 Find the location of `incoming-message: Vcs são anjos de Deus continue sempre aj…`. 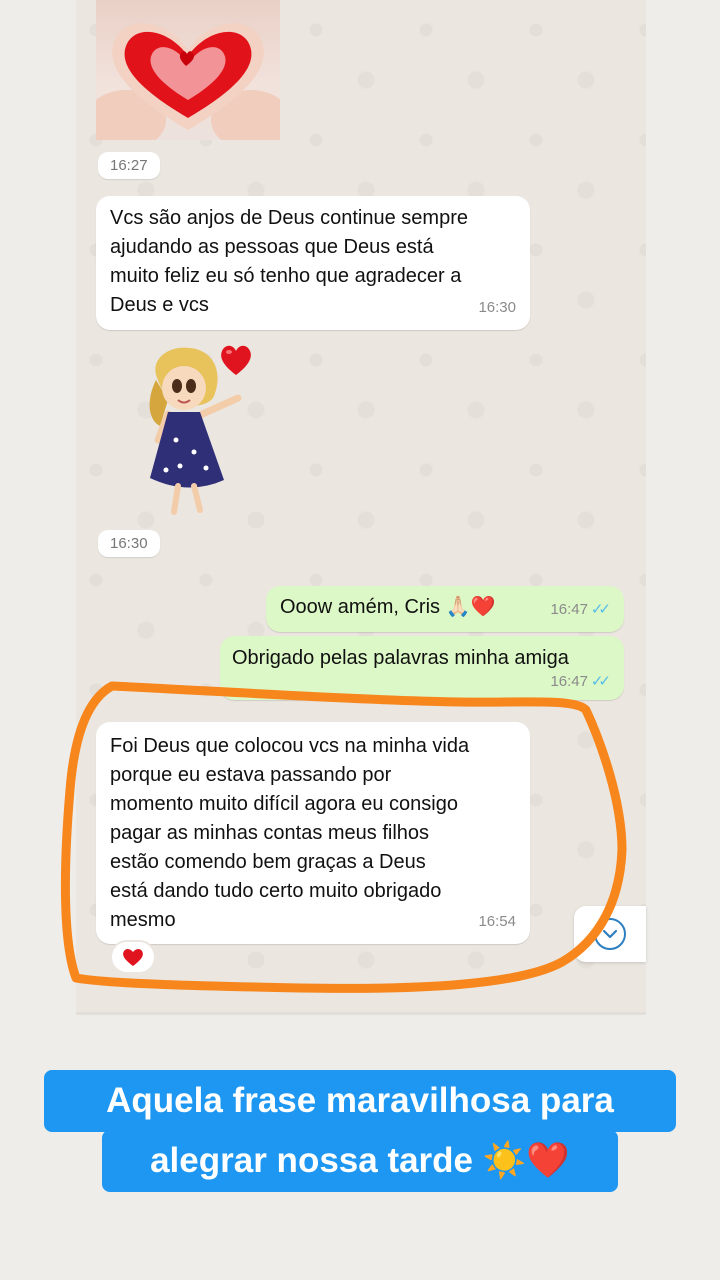

incoming-message: Vcs são anjos de Deus continue sempre aj… is located at coordinates (313, 263).